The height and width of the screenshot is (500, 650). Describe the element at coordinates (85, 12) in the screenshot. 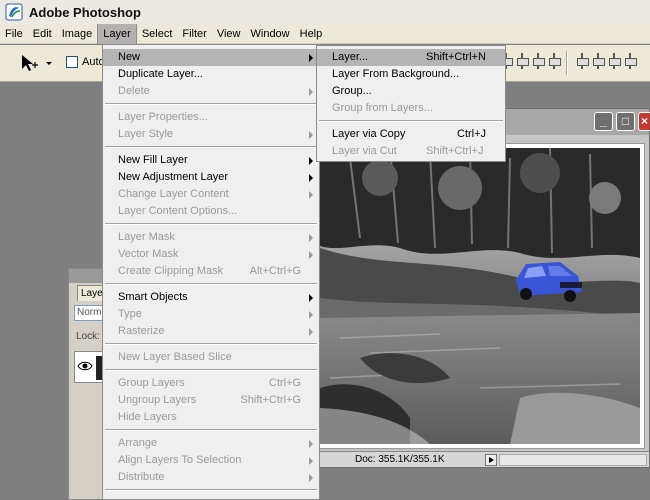

I see `window-title: Adobe Photoshop` at that location.